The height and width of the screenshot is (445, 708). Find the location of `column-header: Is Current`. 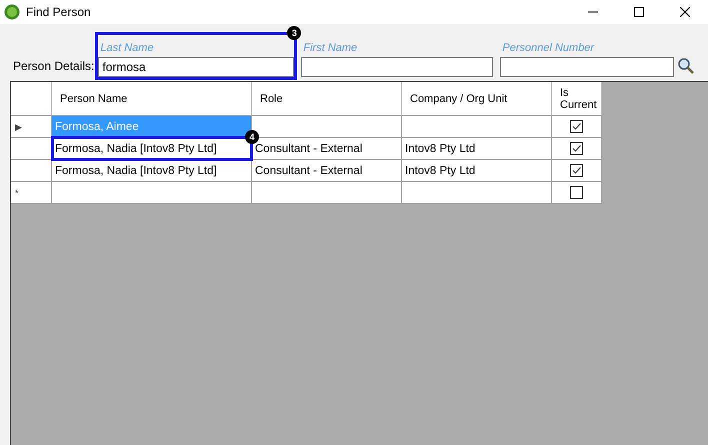

column-header: Is Current is located at coordinates (577, 99).